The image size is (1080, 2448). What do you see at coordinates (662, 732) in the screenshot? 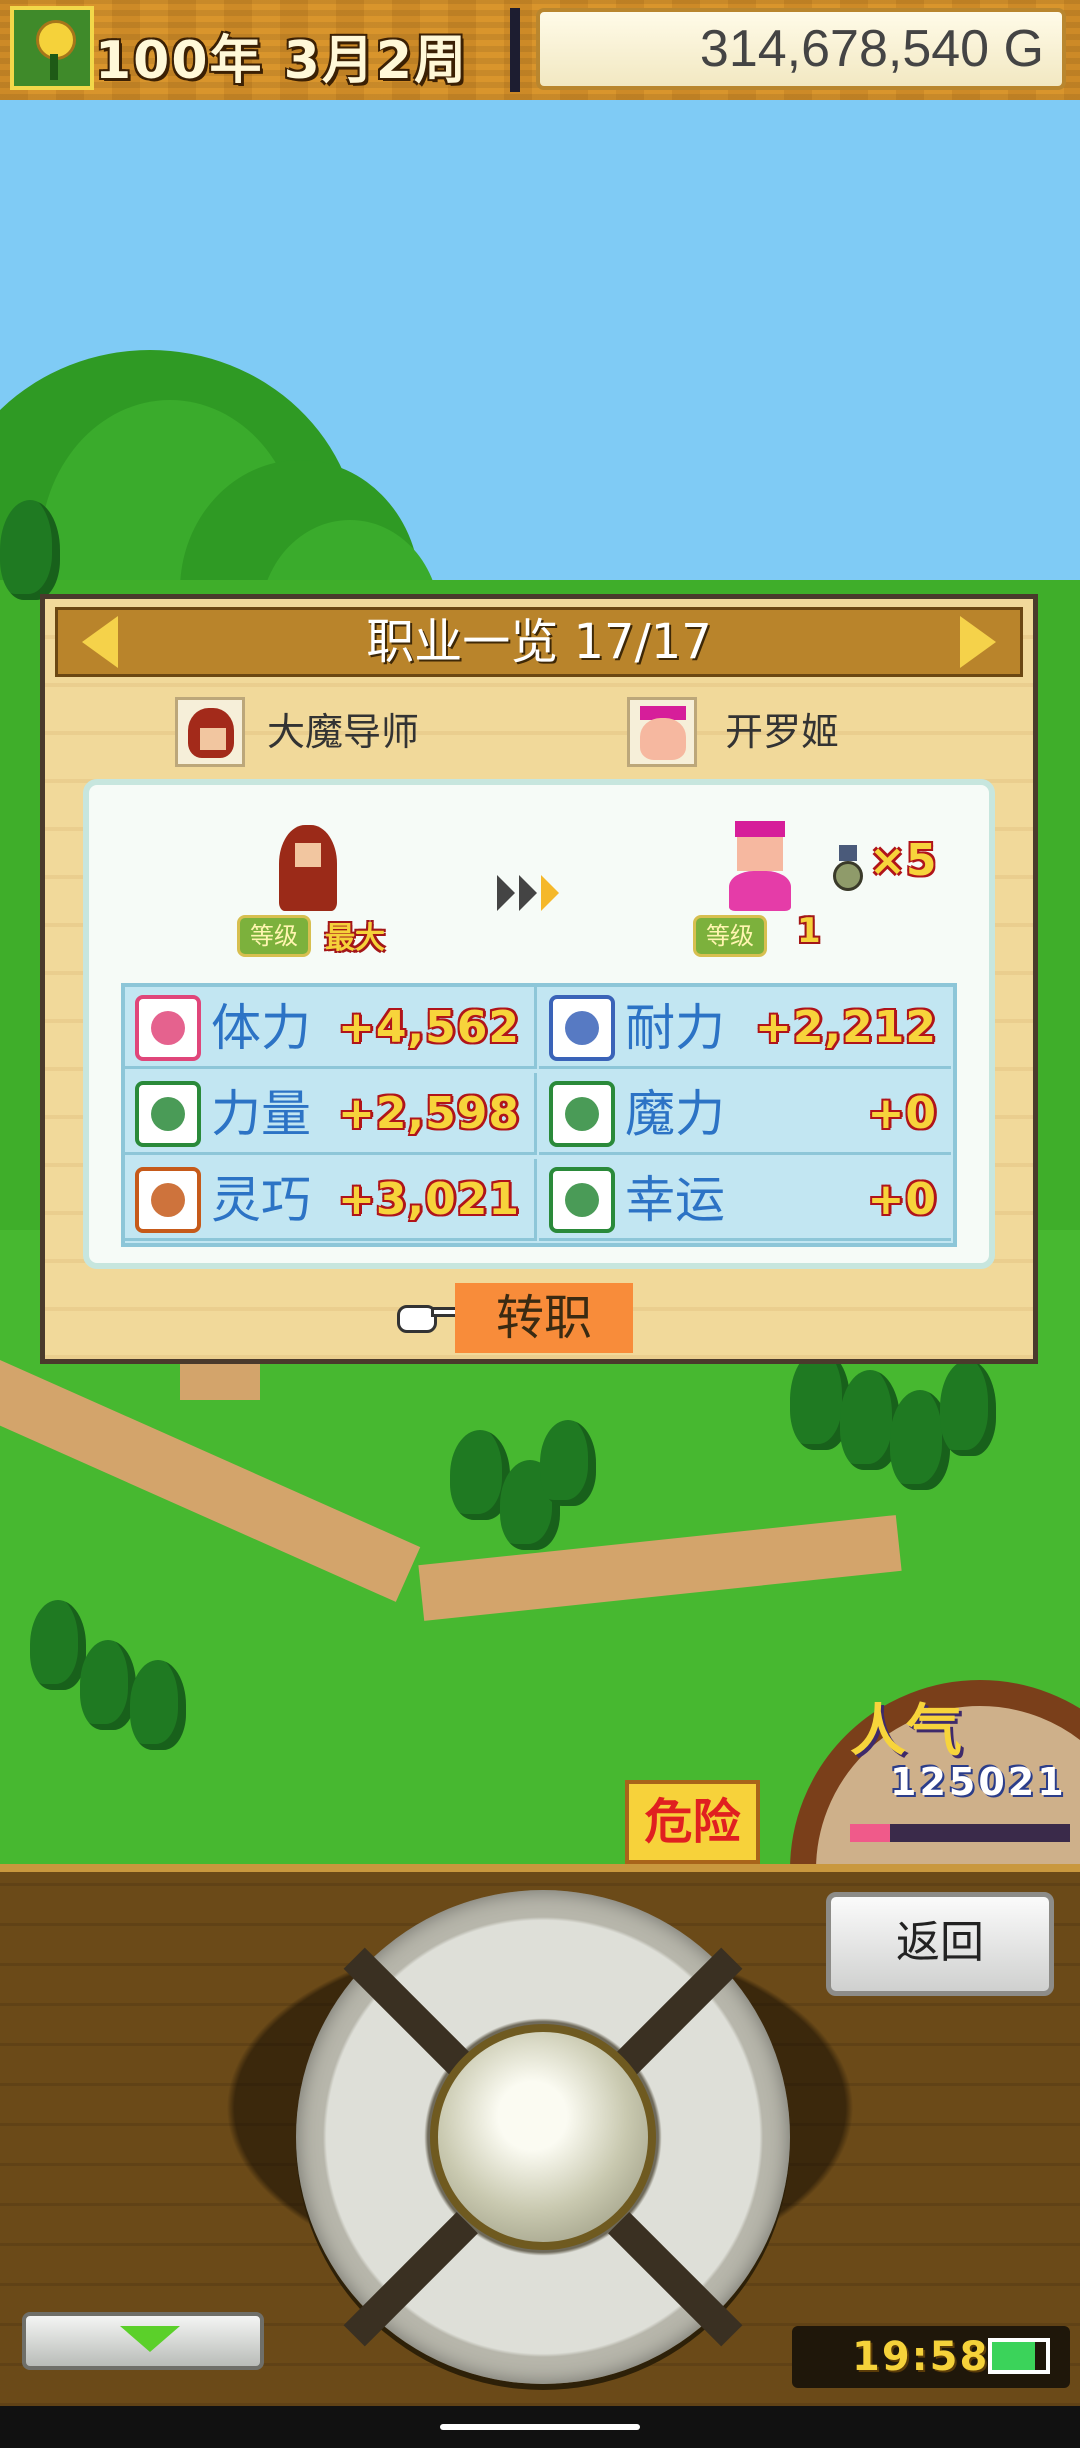
I see `princess-portrait-icon` at bounding box center [662, 732].